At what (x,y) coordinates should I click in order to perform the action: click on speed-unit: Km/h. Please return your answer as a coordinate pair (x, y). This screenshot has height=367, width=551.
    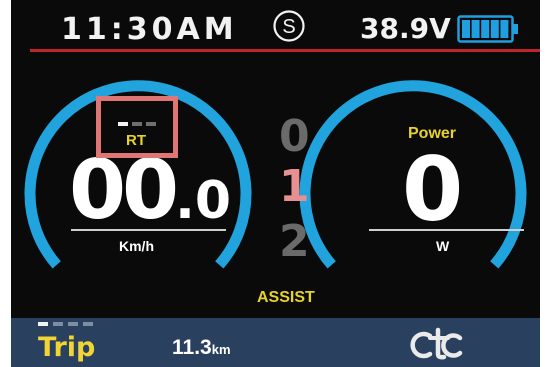
    Looking at the image, I should click on (136, 246).